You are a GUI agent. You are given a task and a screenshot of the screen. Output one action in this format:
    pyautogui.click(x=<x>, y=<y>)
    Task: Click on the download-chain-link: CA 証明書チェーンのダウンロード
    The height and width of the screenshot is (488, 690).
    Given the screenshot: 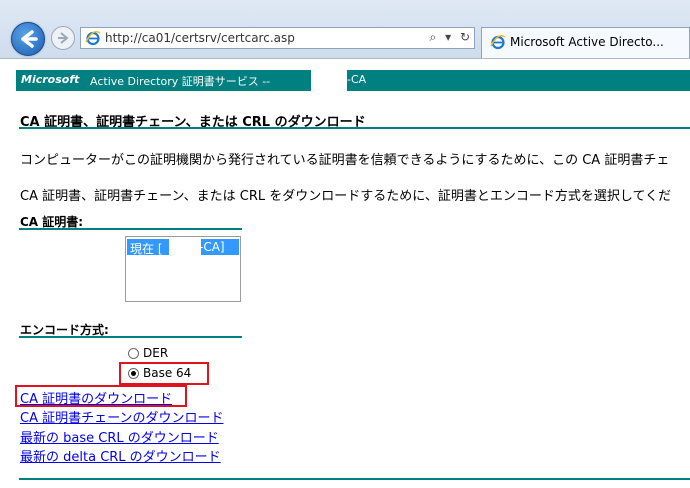 What is the action you would take?
    pyautogui.click(x=121, y=416)
    